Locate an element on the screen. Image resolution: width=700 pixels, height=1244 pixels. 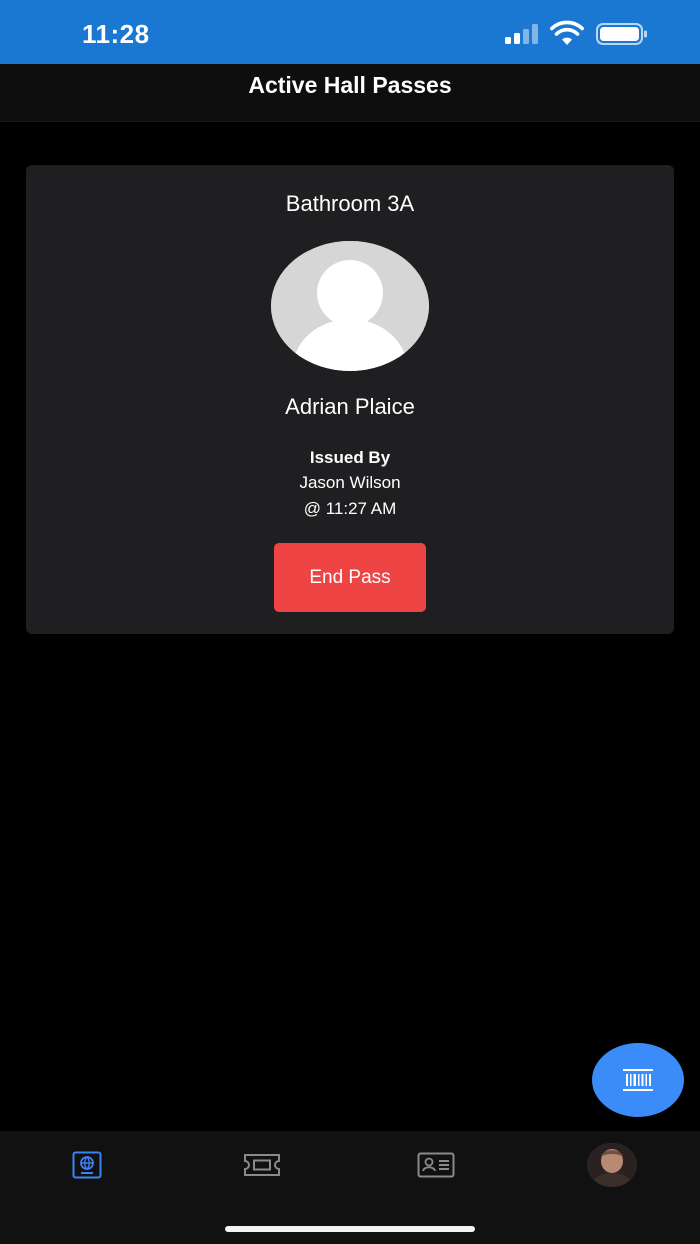
tab-bar is located at coordinates (350, 1187).